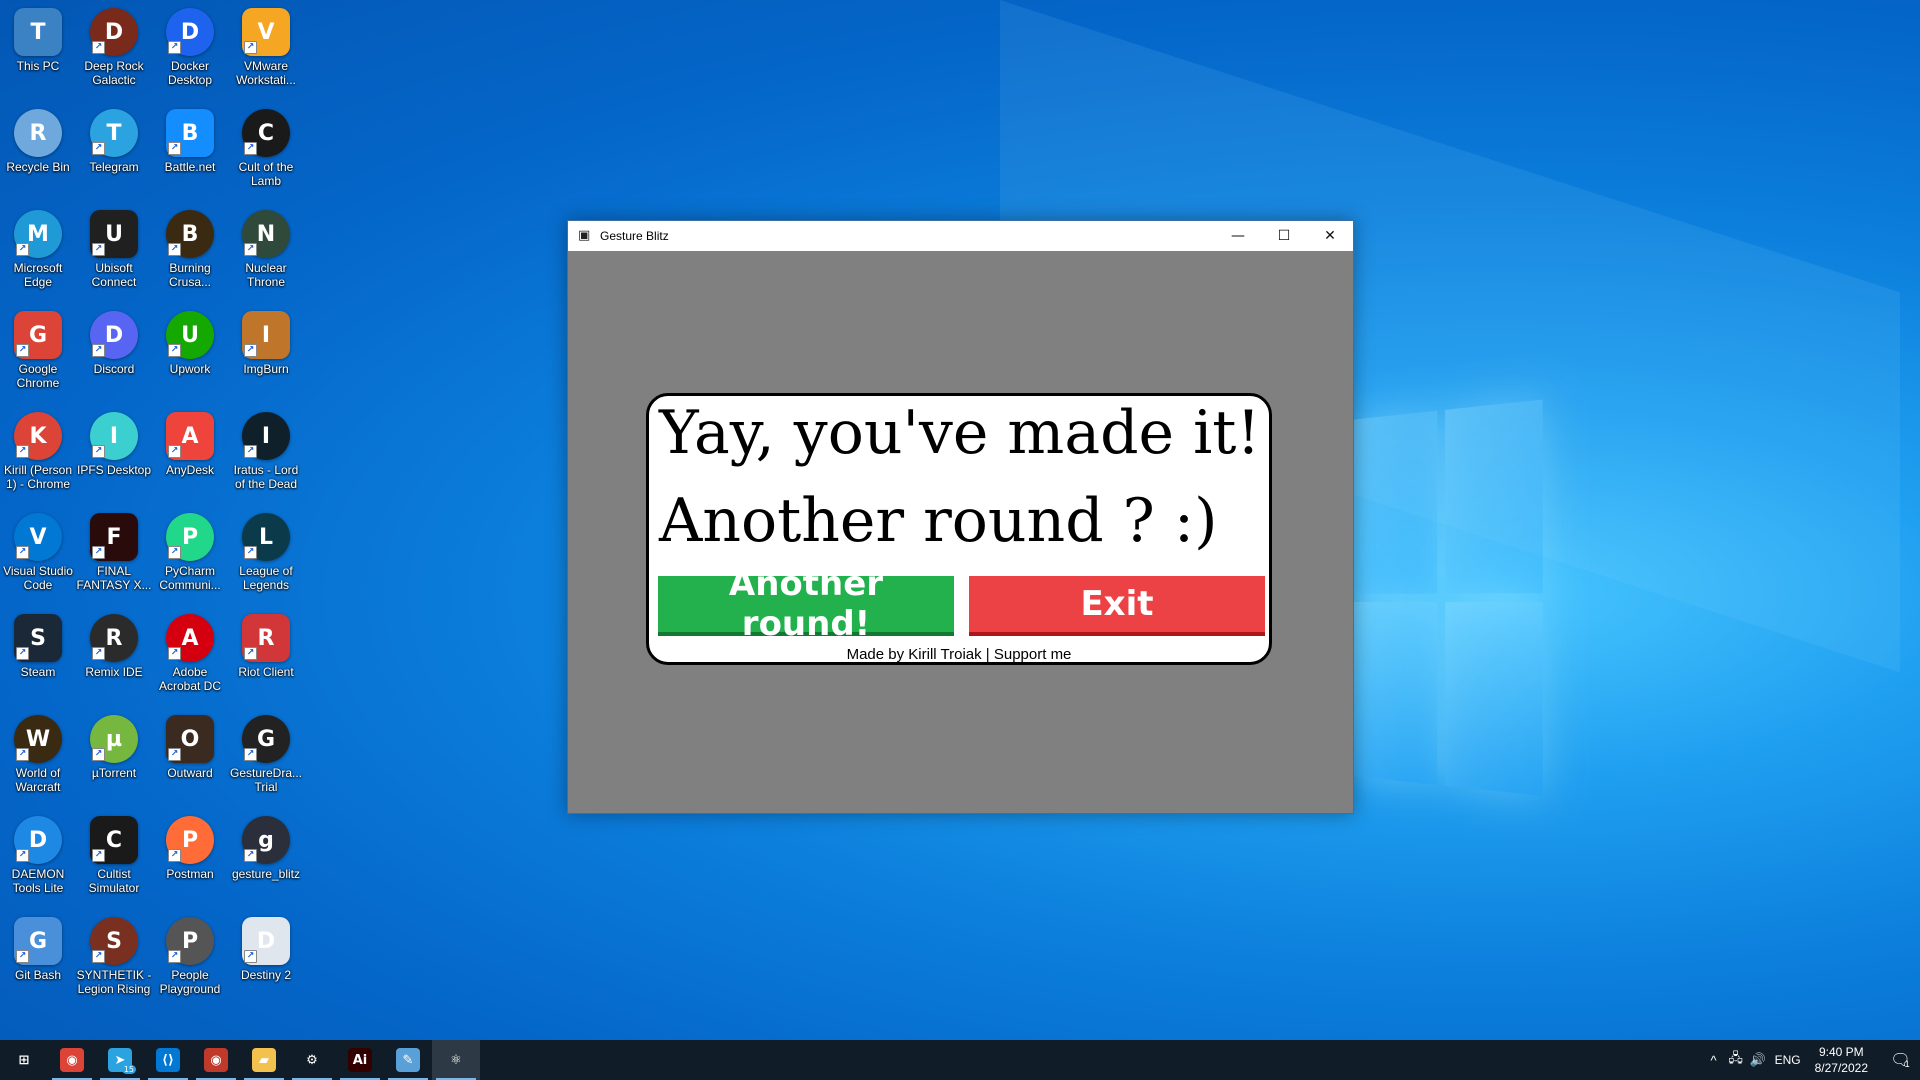 The height and width of the screenshot is (1080, 1920). Describe the element at coordinates (408, 1060) in the screenshot. I see `taskbar-button: ✎` at that location.